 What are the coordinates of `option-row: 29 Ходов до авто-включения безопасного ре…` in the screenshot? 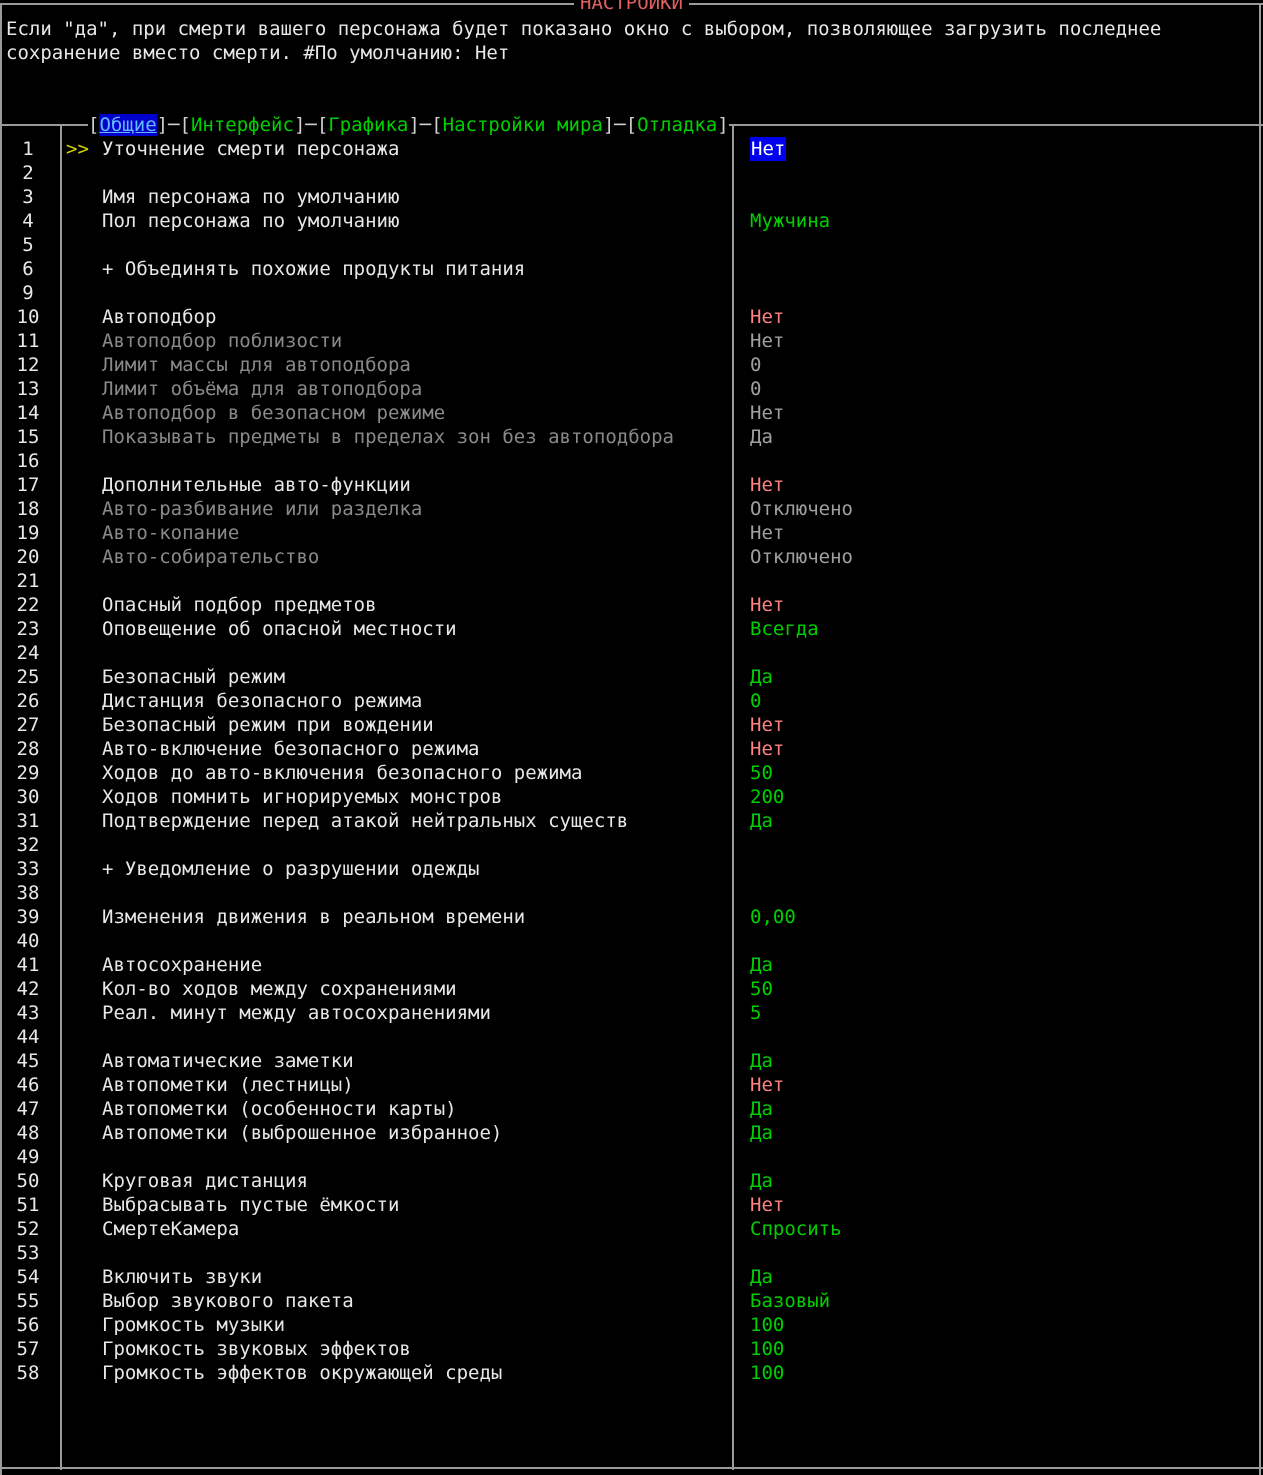 It's located at (625, 773).